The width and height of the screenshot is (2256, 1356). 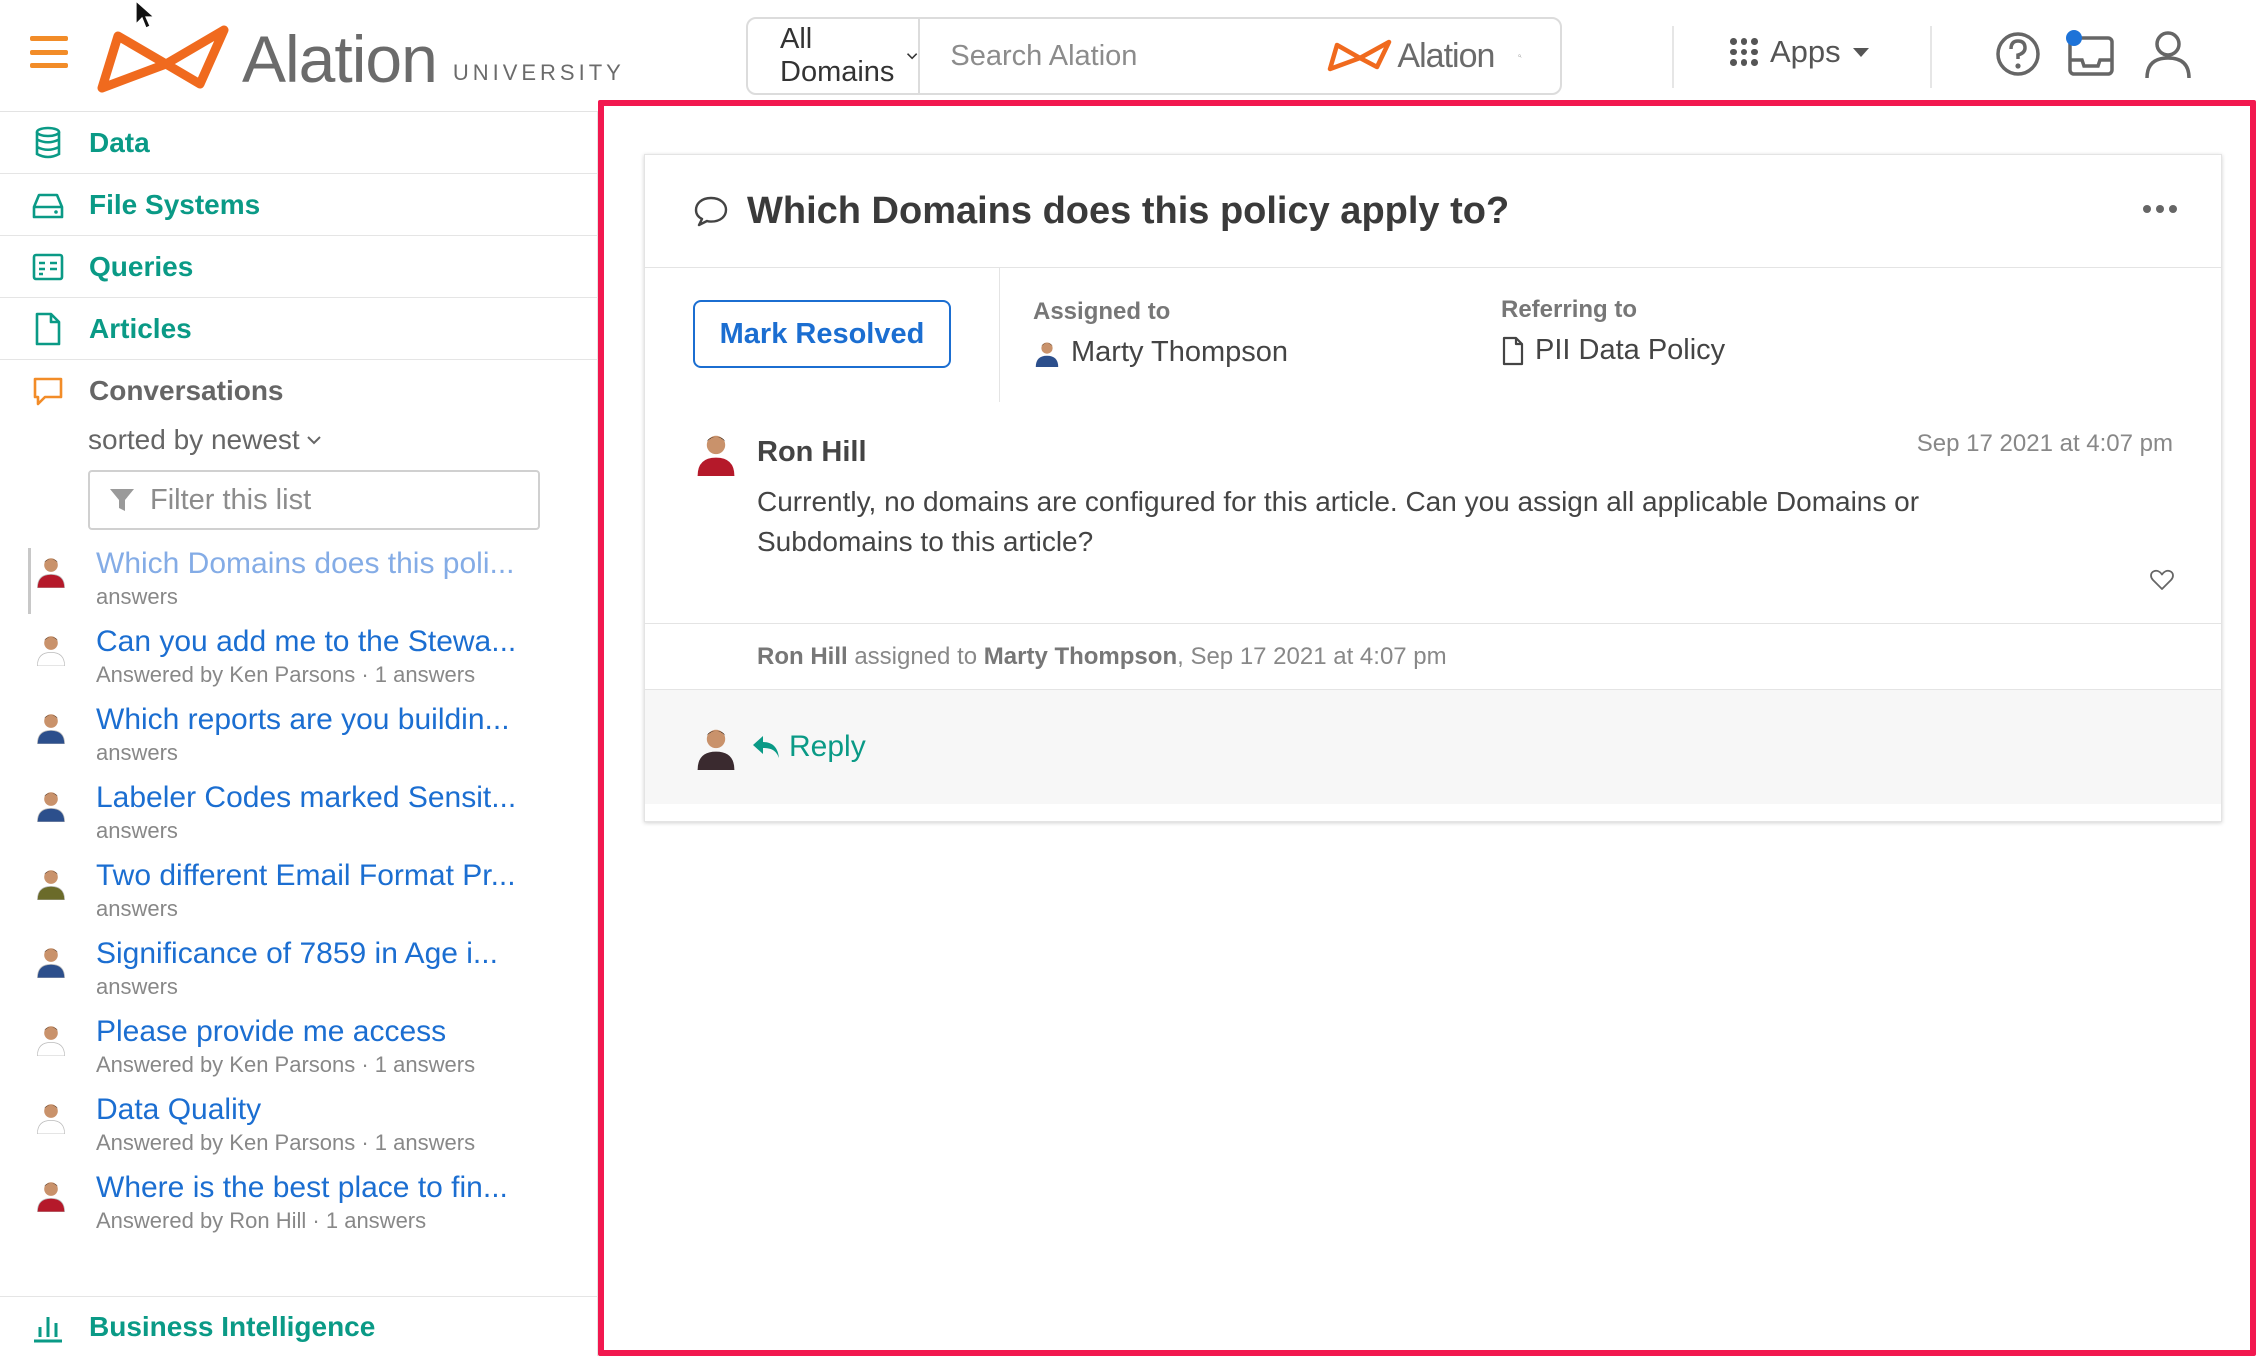 What do you see at coordinates (1128, 210) in the screenshot?
I see `conversation-title: Which Domains does this policy apply to?` at bounding box center [1128, 210].